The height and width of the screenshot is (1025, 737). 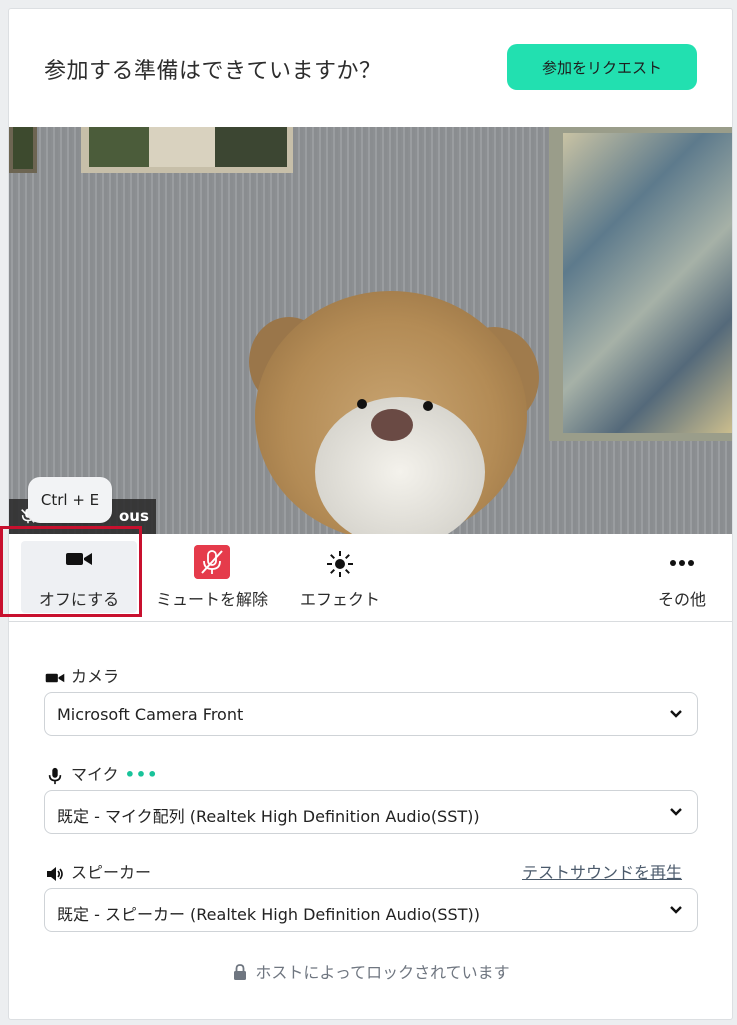 I want to click on page-title: 参加する準備はできていますか？, so click(x=213, y=71).